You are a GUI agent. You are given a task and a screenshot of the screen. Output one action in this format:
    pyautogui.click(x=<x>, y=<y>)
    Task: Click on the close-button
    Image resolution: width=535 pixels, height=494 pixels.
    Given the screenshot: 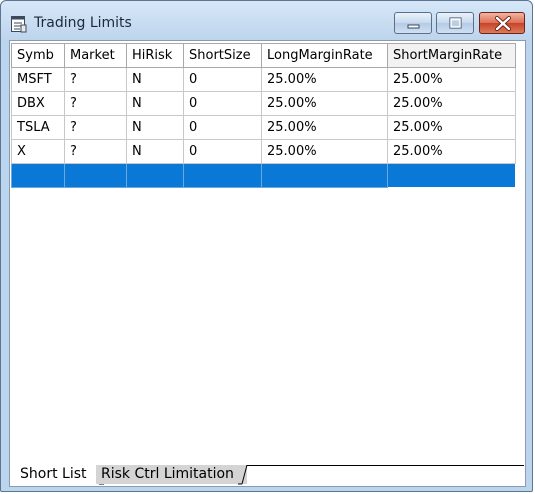 What is the action you would take?
    pyautogui.click(x=502, y=23)
    